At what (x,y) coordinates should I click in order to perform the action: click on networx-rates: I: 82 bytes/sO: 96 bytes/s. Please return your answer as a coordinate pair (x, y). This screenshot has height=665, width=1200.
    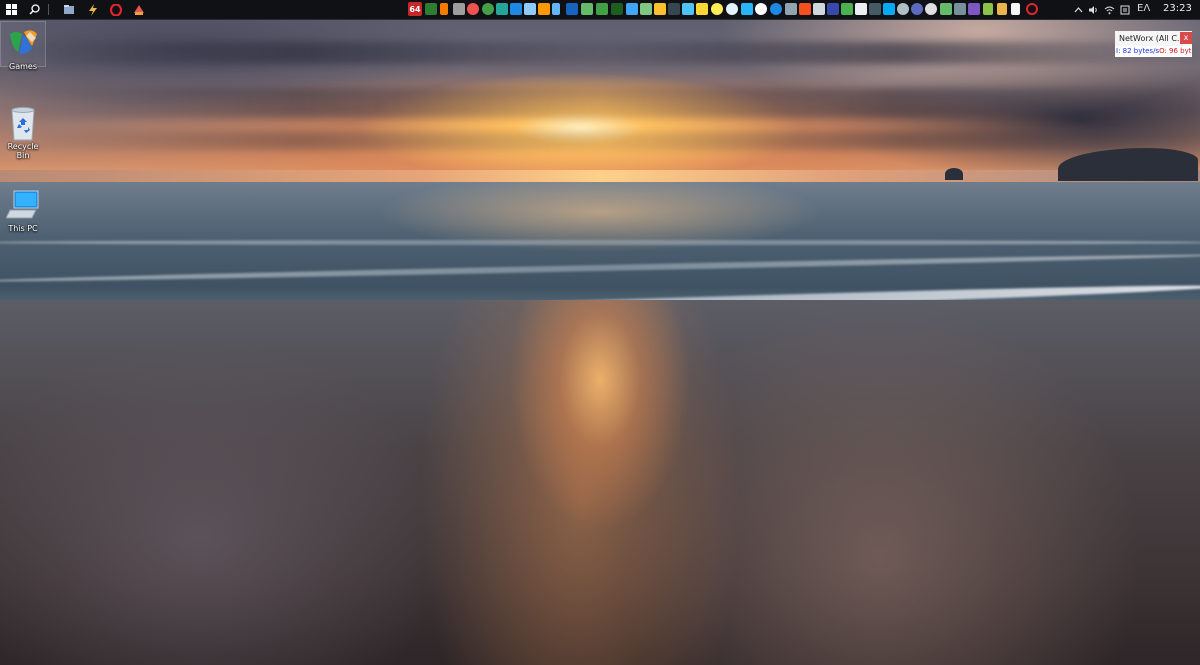
    Looking at the image, I should click on (1153, 51).